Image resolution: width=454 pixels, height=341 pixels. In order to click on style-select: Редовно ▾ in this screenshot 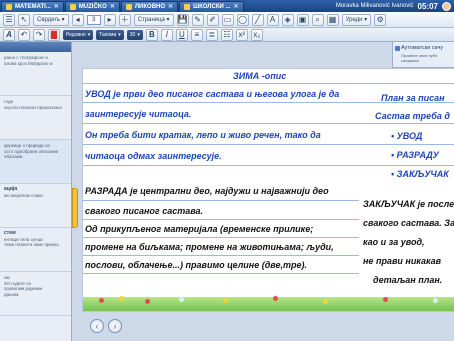, I will do `click(78, 34)`.